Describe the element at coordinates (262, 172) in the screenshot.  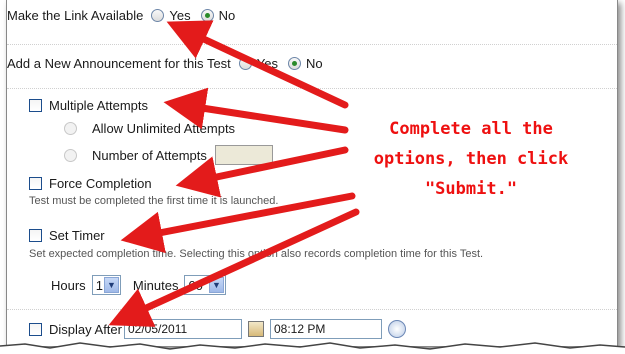
I see `arrow-to-force-completion` at that location.